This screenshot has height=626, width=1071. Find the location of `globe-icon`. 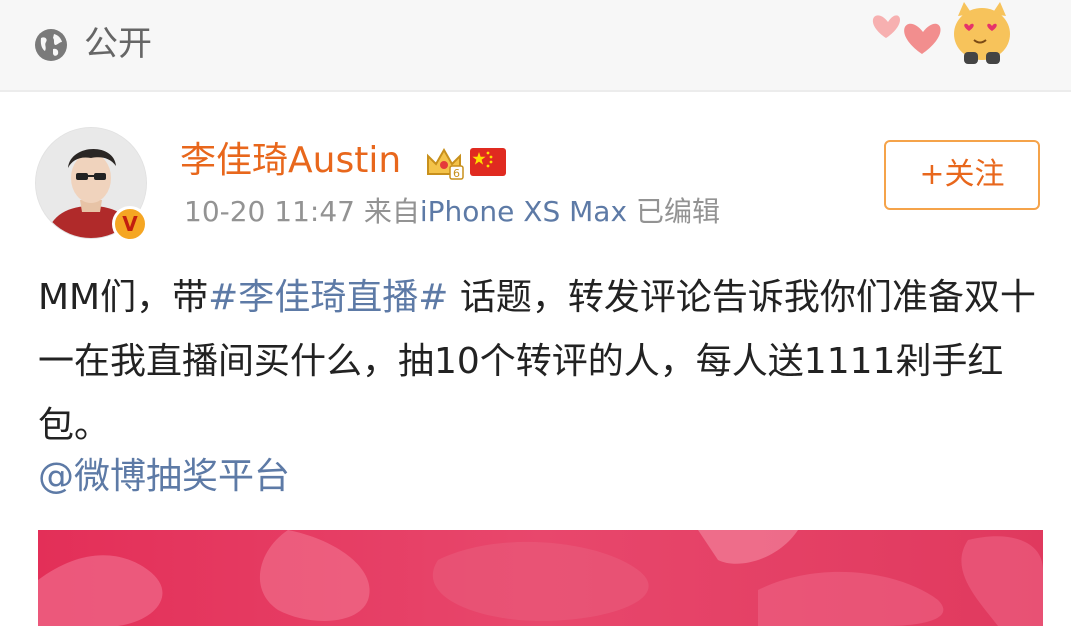

globe-icon is located at coordinates (51, 45).